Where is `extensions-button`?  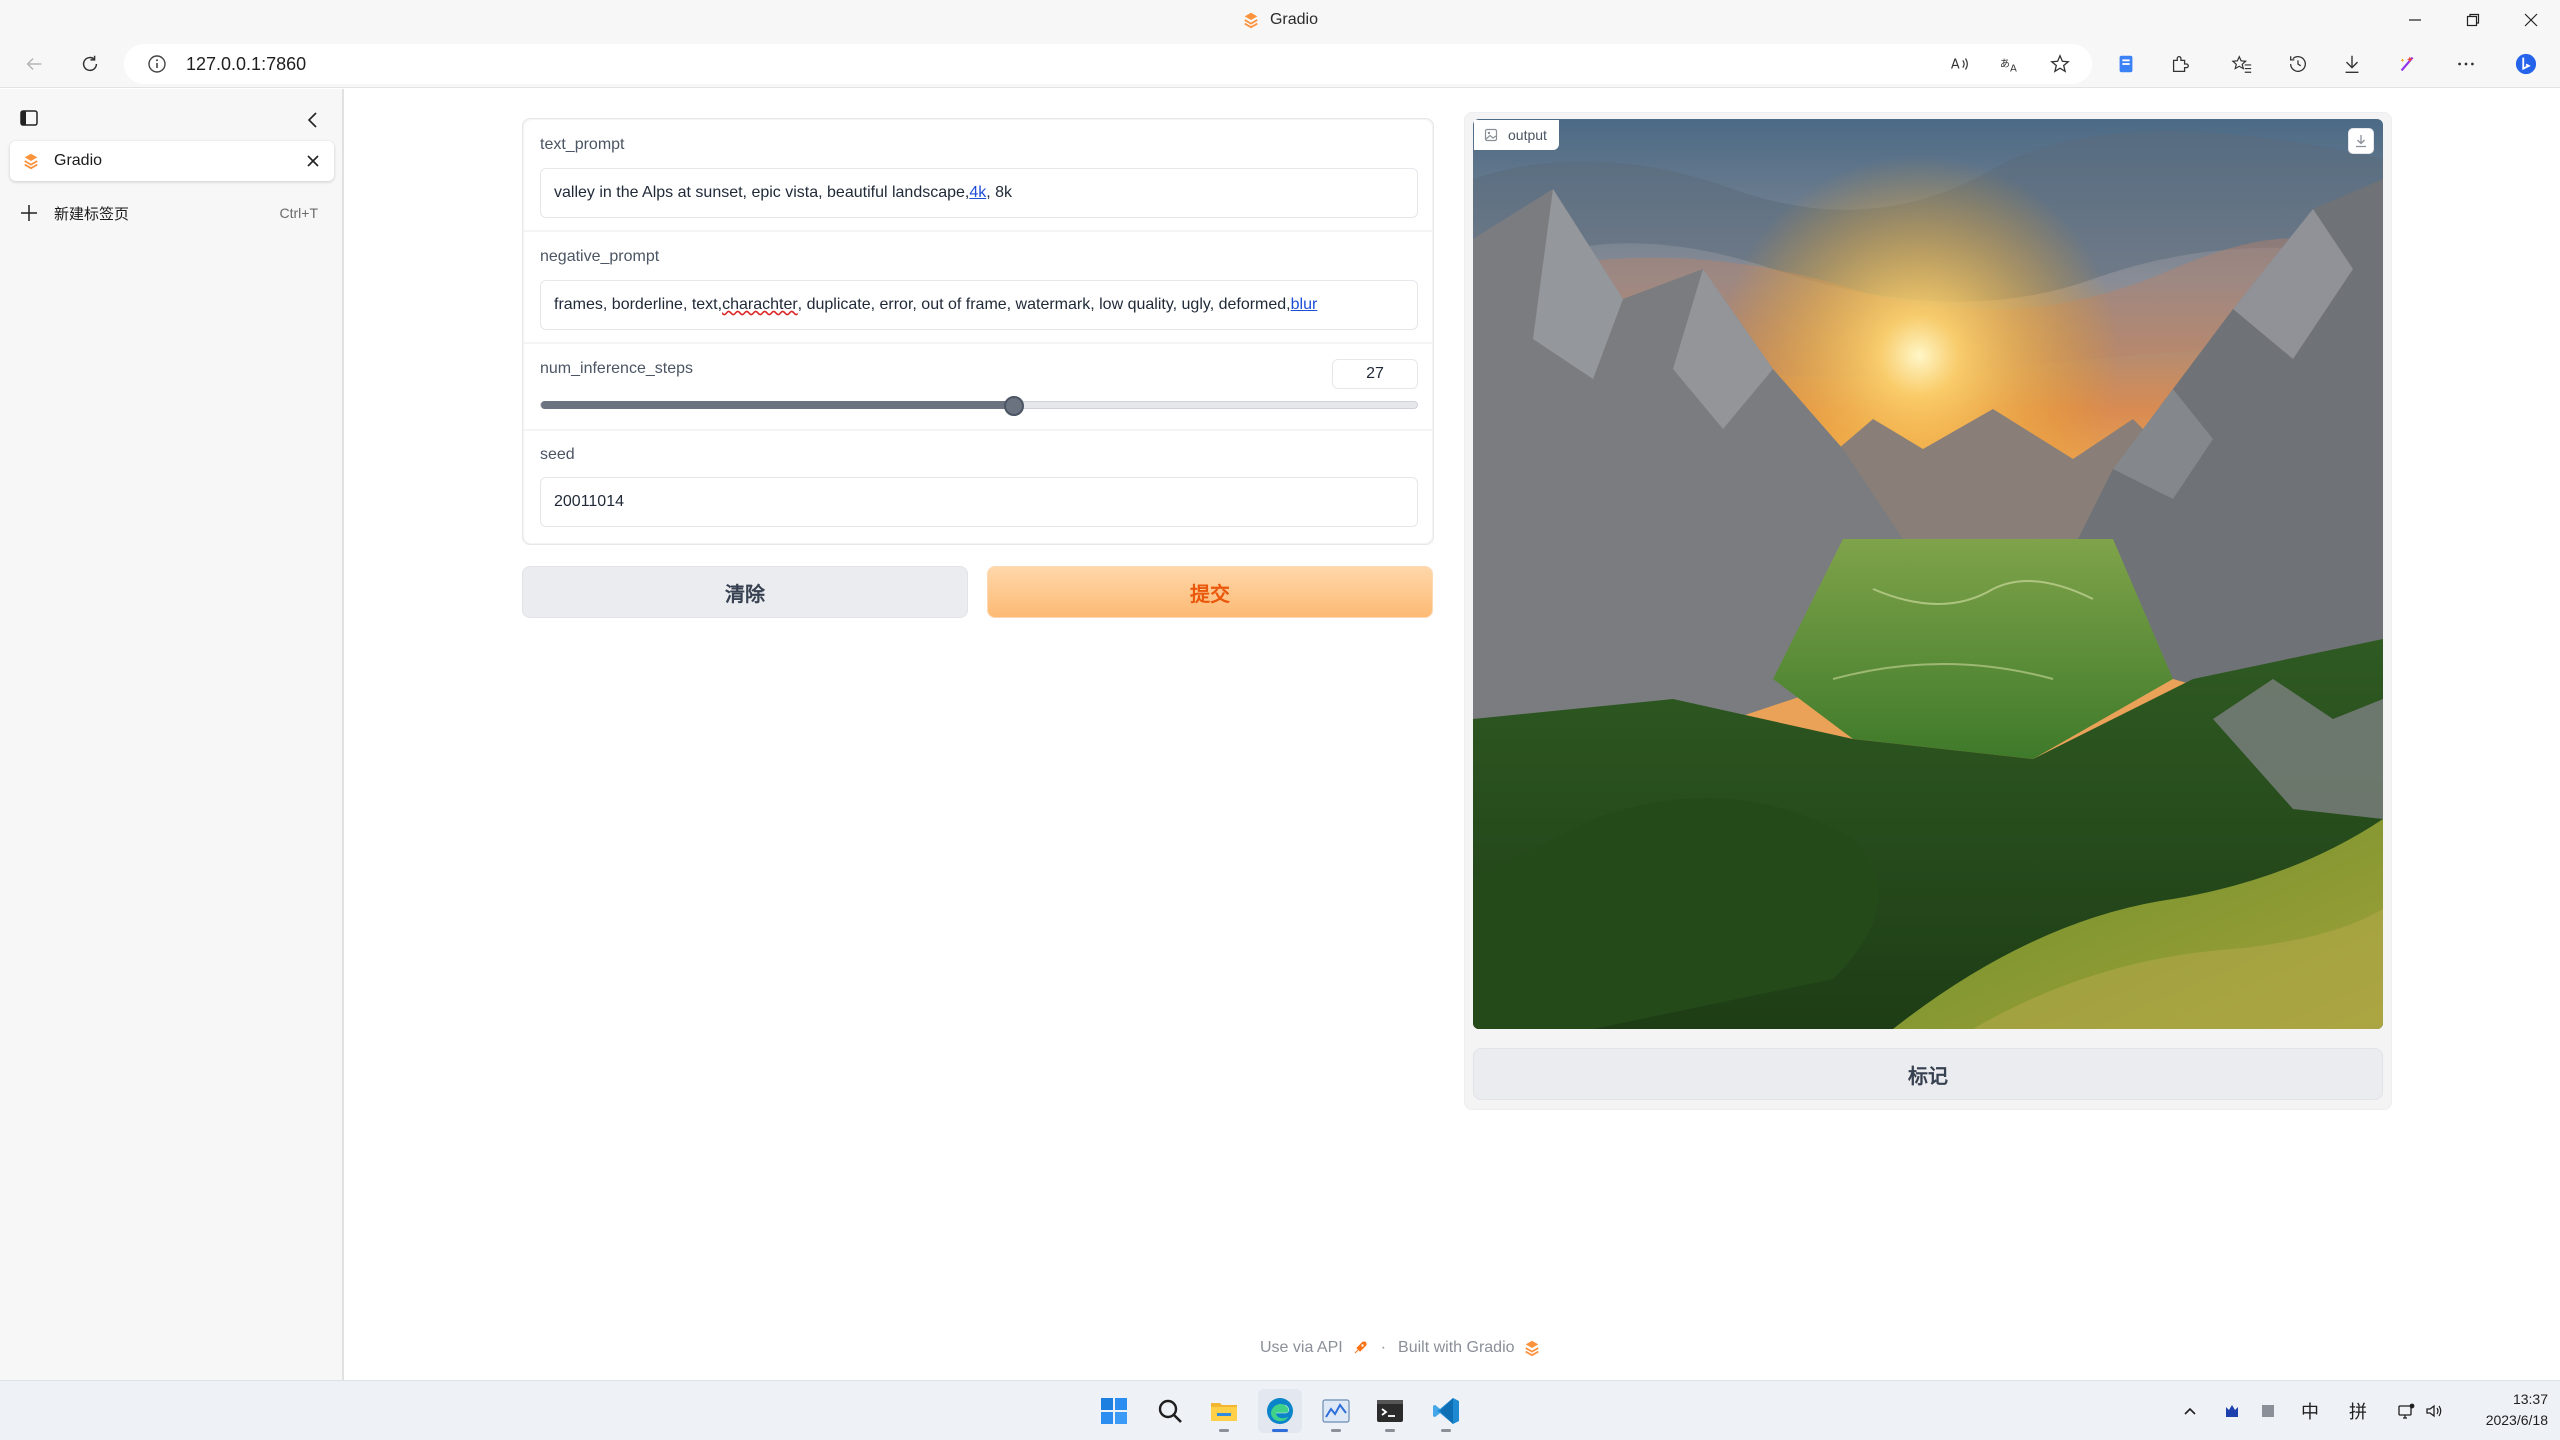 extensions-button is located at coordinates (2180, 64).